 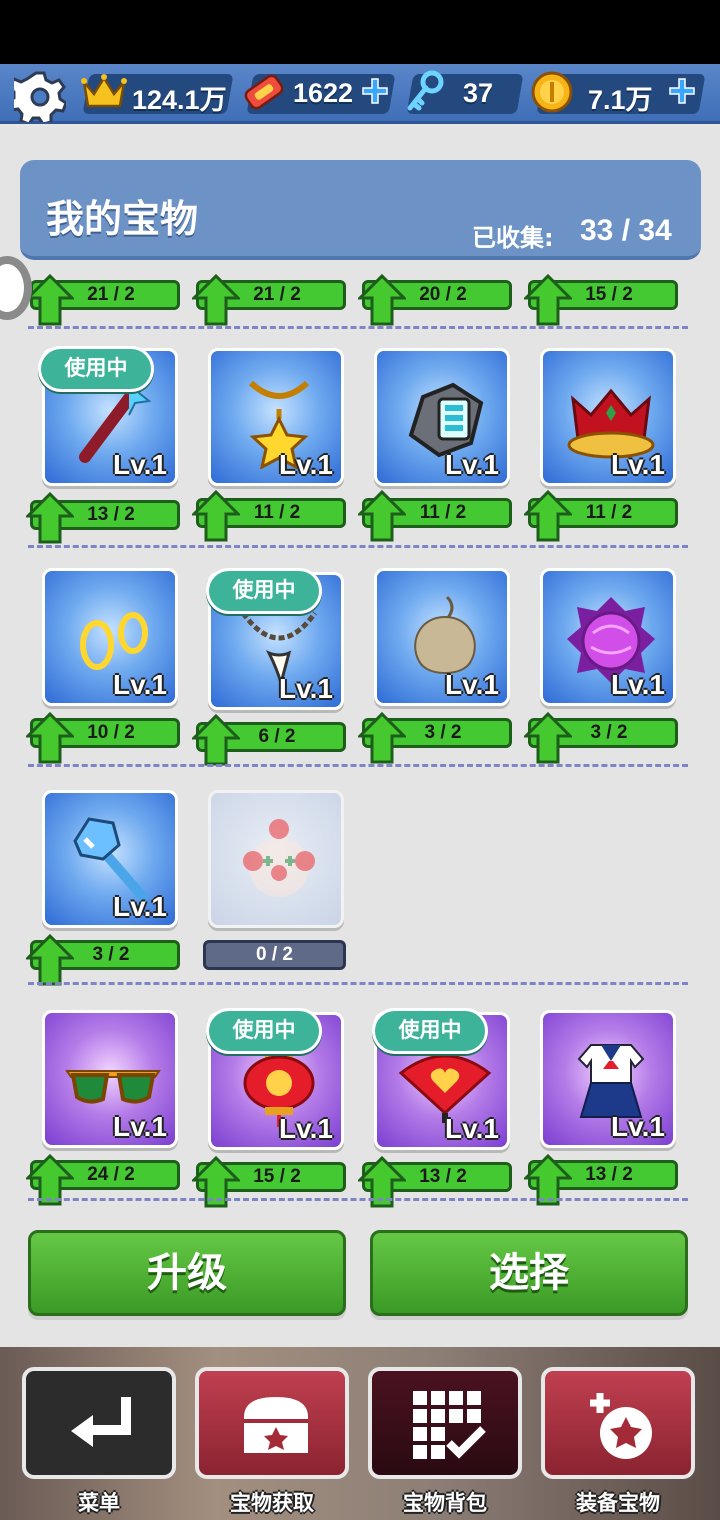 I want to click on treasure-card-purple-crystal: Lv.1, so click(x=608, y=637).